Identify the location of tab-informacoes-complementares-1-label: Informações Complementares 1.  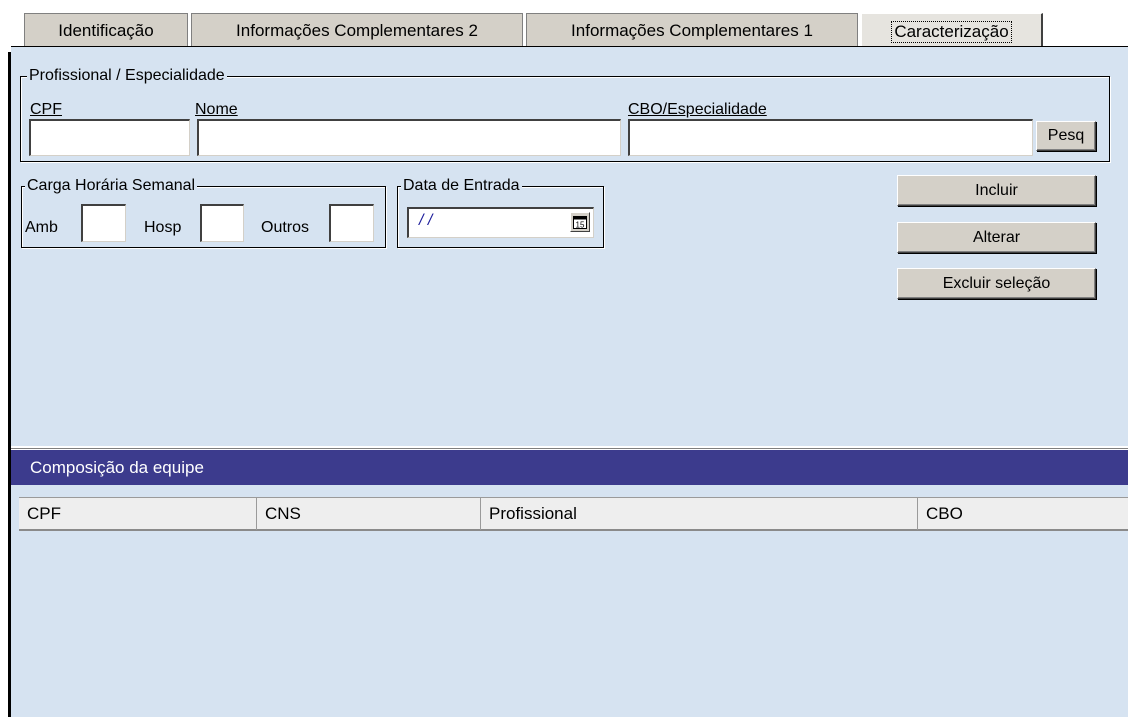
(692, 30).